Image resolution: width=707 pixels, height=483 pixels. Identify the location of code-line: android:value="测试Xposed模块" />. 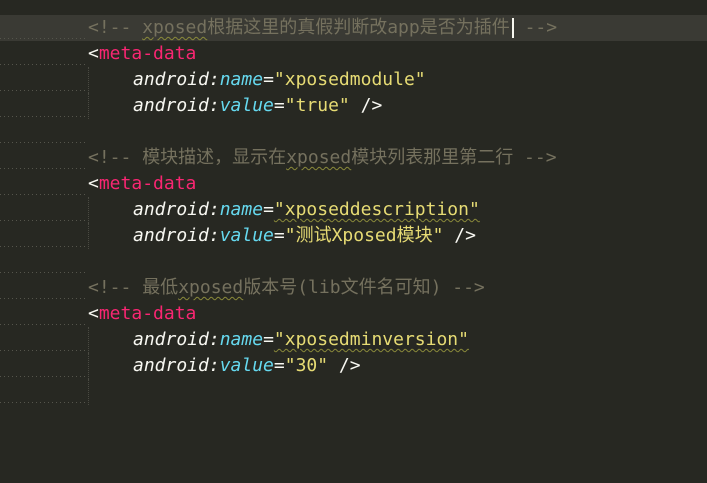
(353, 236).